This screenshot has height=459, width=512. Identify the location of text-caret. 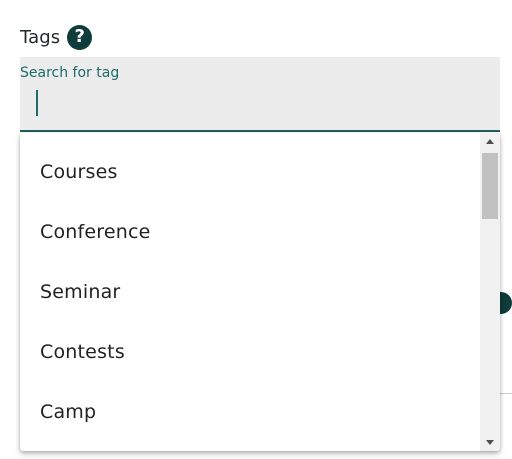
(37, 103).